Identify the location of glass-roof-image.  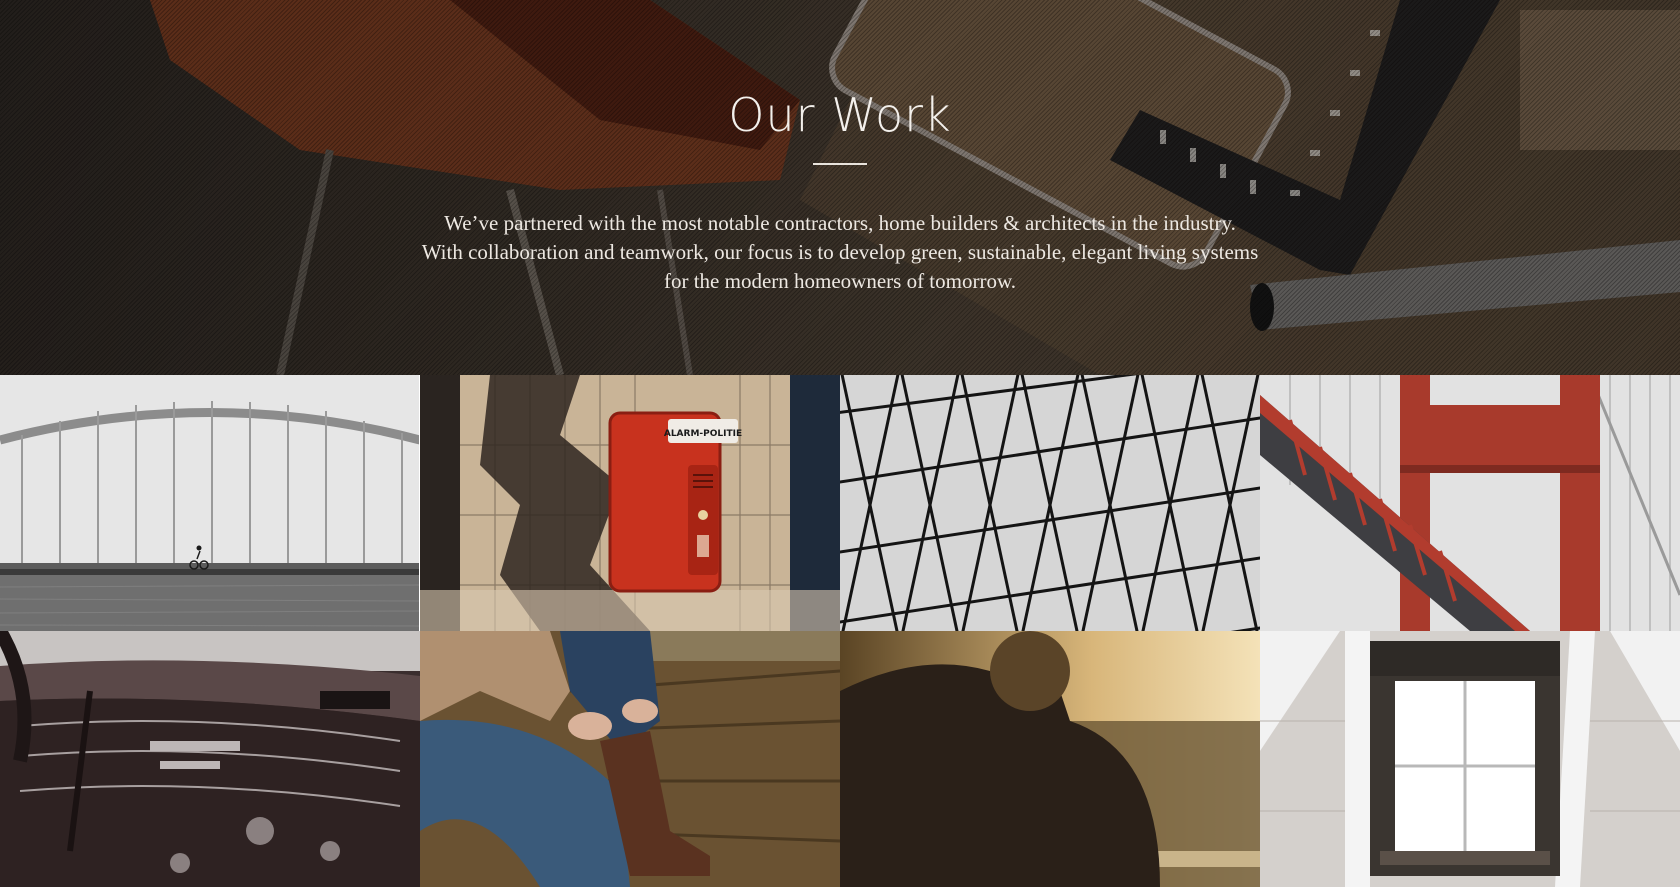
(1050, 503).